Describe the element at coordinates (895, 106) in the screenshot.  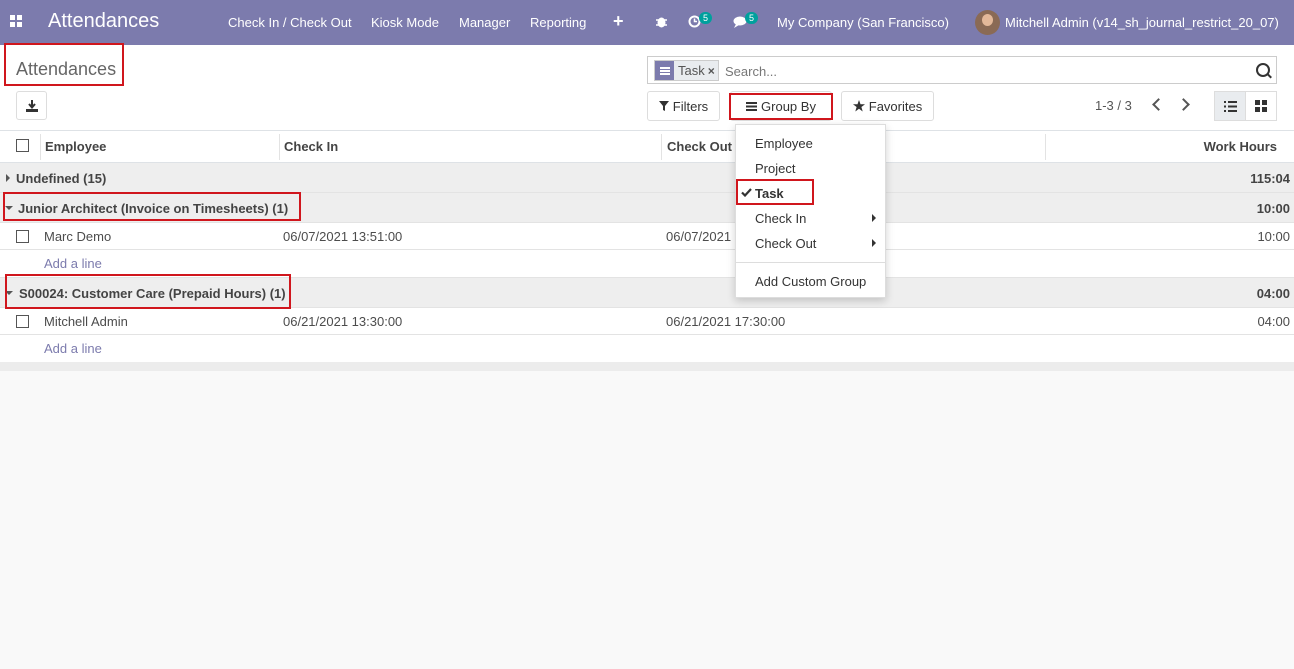
I see `favorites-label: Favorites` at that location.